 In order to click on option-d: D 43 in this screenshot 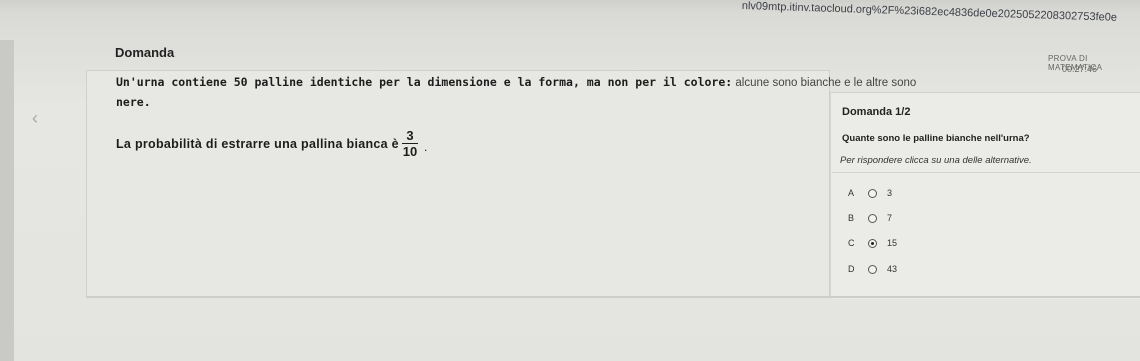, I will do `click(872, 269)`.